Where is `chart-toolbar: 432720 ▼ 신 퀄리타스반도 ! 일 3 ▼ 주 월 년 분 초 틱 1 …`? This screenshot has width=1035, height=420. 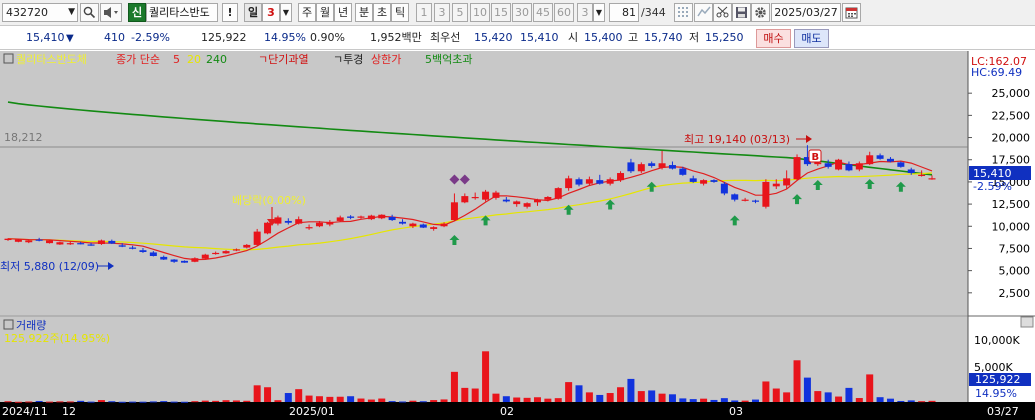 chart-toolbar: 432720 ▼ 신 퀄리타스반도 ! 일 3 ▼ 주 월 년 분 초 틱 1 … is located at coordinates (517, 13).